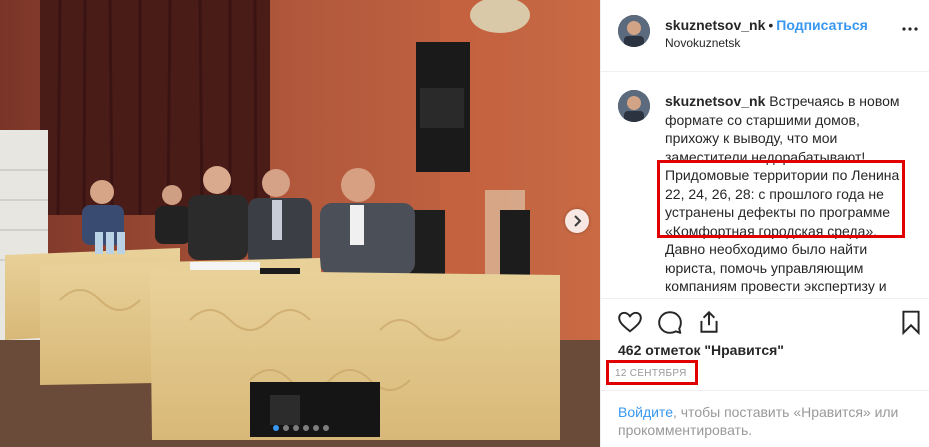  Describe the element at coordinates (702, 43) in the screenshot. I see `location-link: Novokuznetsk` at that location.